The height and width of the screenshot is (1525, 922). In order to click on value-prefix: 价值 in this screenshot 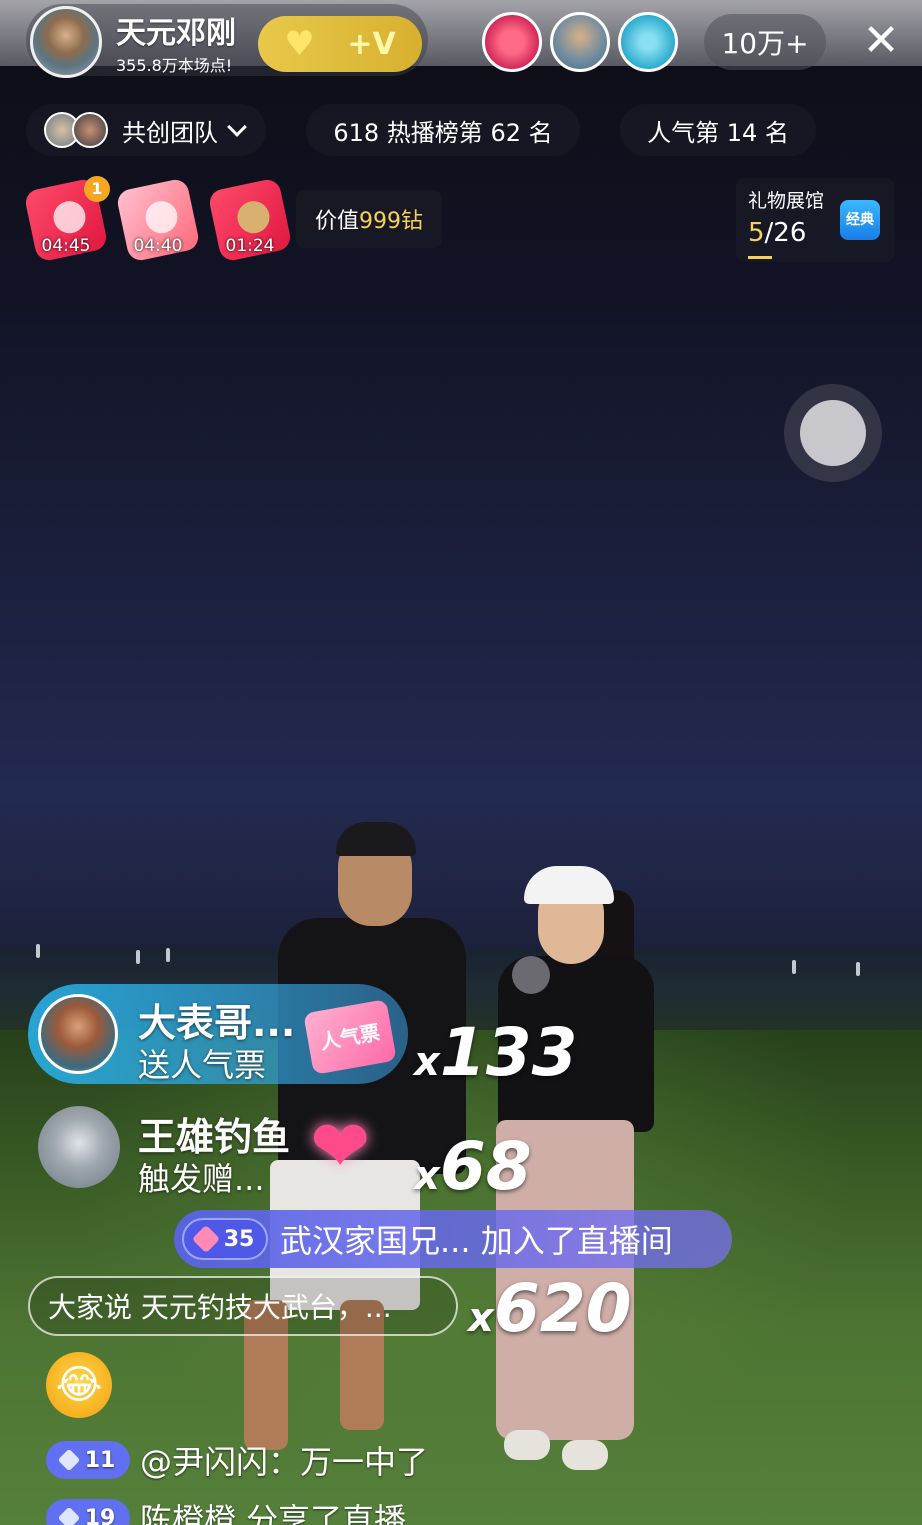, I will do `click(336, 221)`.